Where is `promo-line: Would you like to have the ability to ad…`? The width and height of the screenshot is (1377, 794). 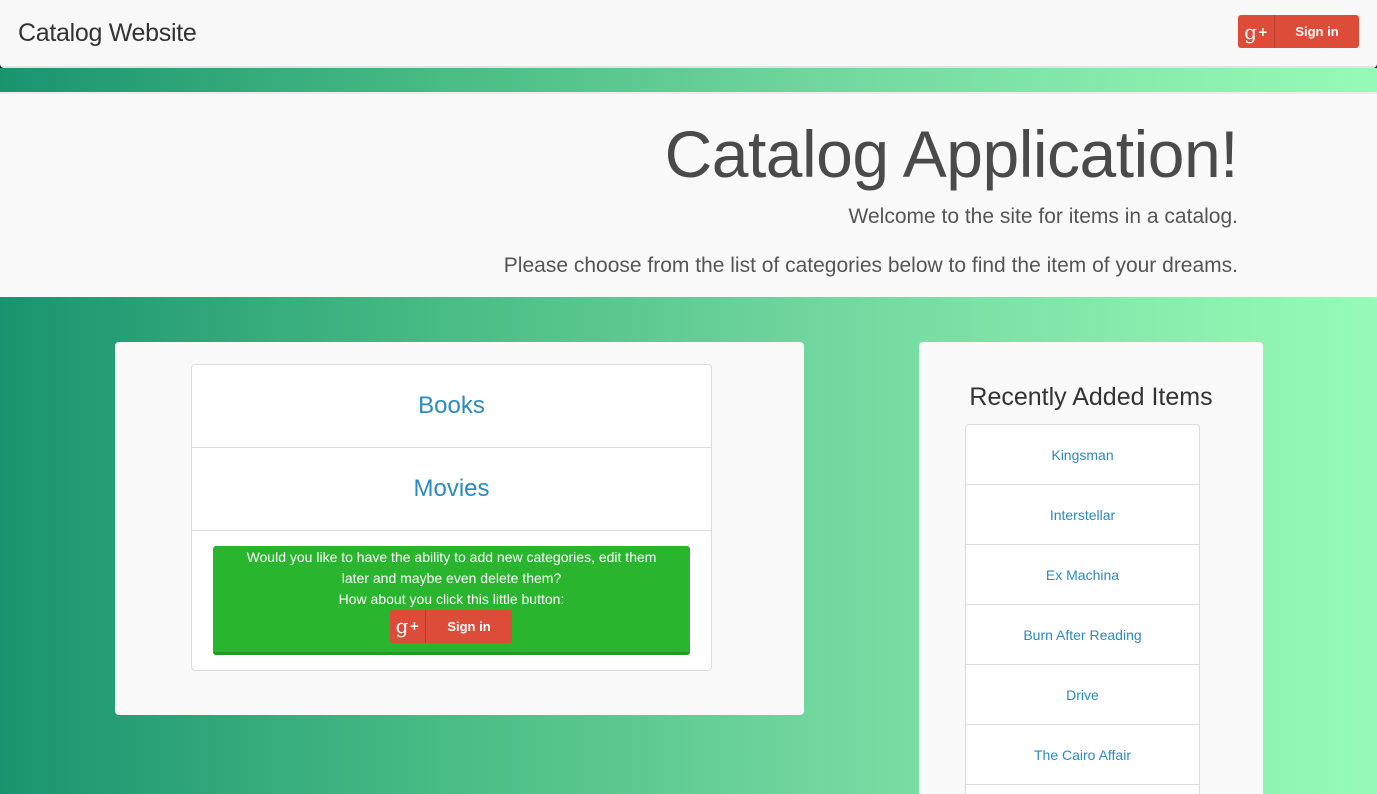 promo-line: Would you like to have the ability to ad… is located at coordinates (451, 557).